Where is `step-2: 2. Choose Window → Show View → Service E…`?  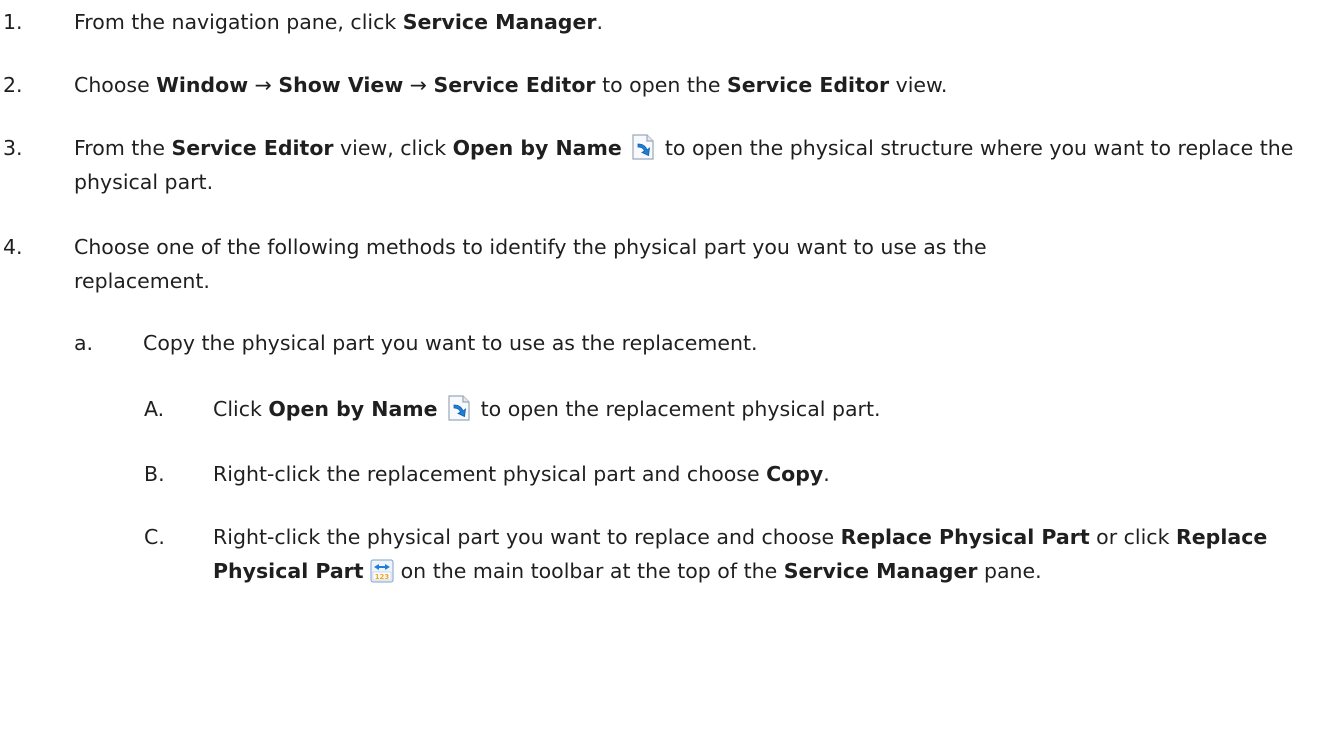 step-2: 2. Choose Window → Show View → Service E… is located at coordinates (663, 85).